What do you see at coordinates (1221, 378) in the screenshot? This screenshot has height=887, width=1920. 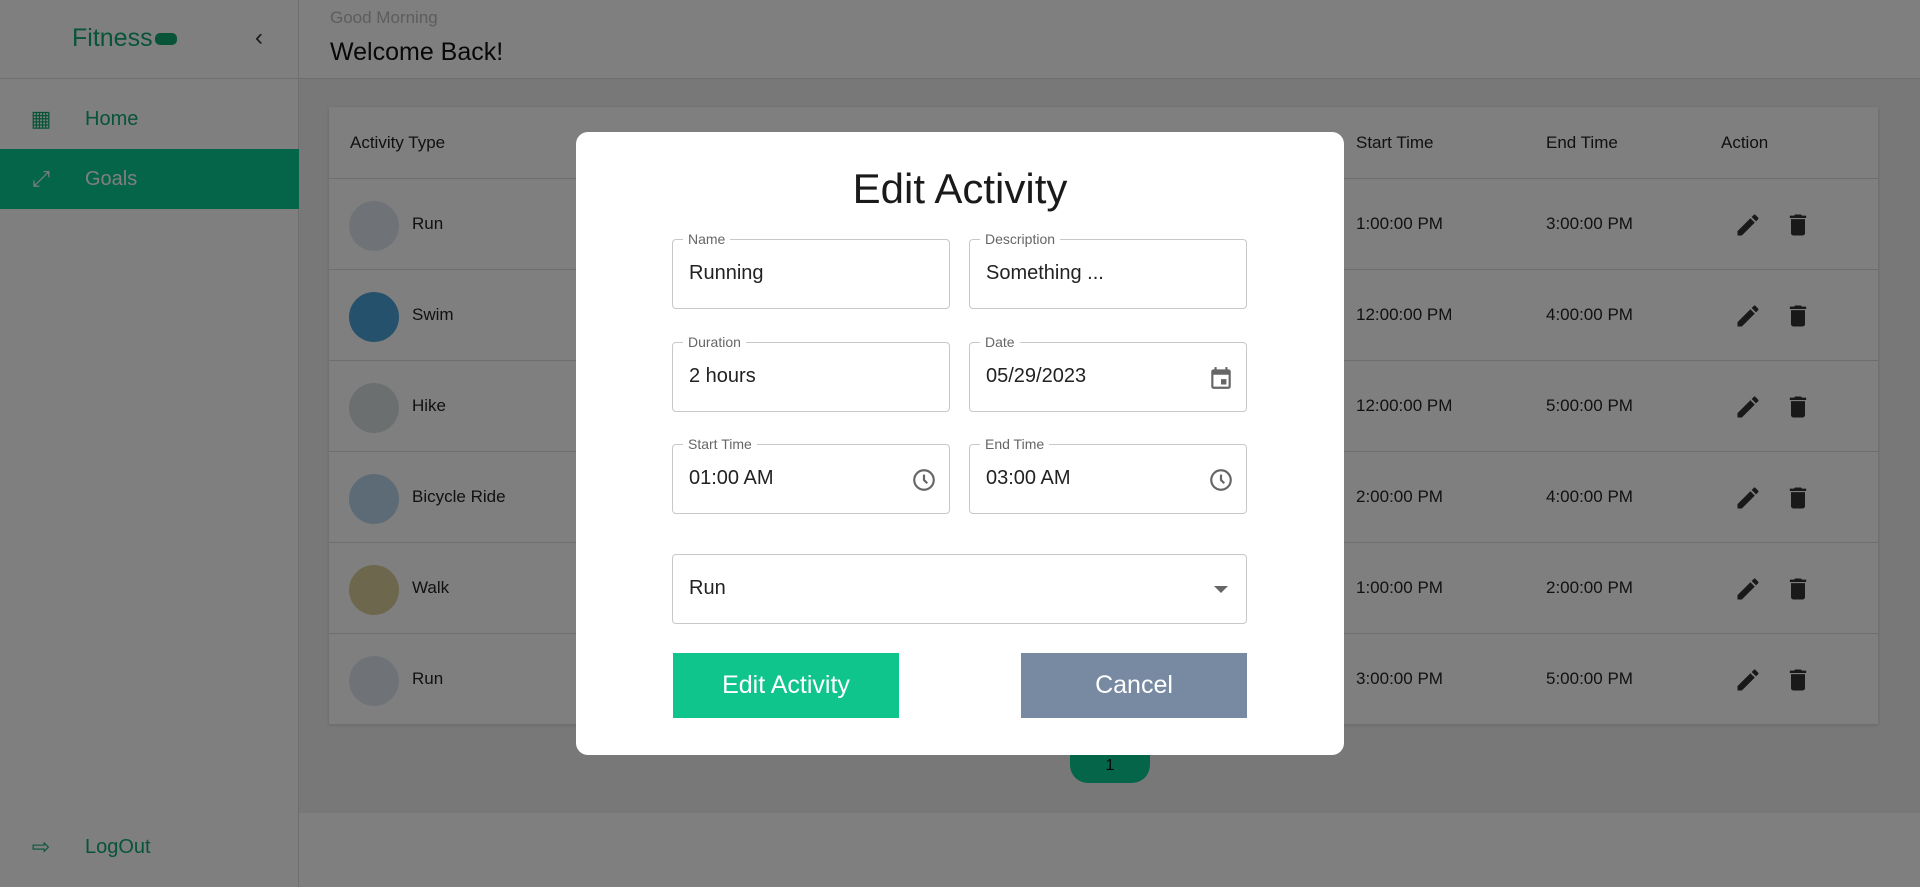 I see `calendar-icon` at bounding box center [1221, 378].